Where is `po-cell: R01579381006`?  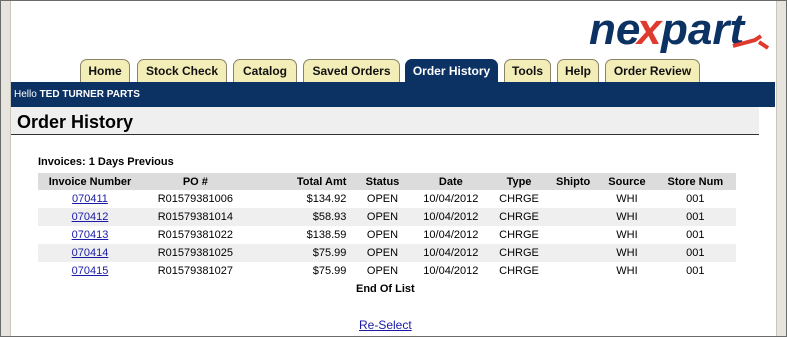
po-cell: R01579381006 is located at coordinates (195, 199).